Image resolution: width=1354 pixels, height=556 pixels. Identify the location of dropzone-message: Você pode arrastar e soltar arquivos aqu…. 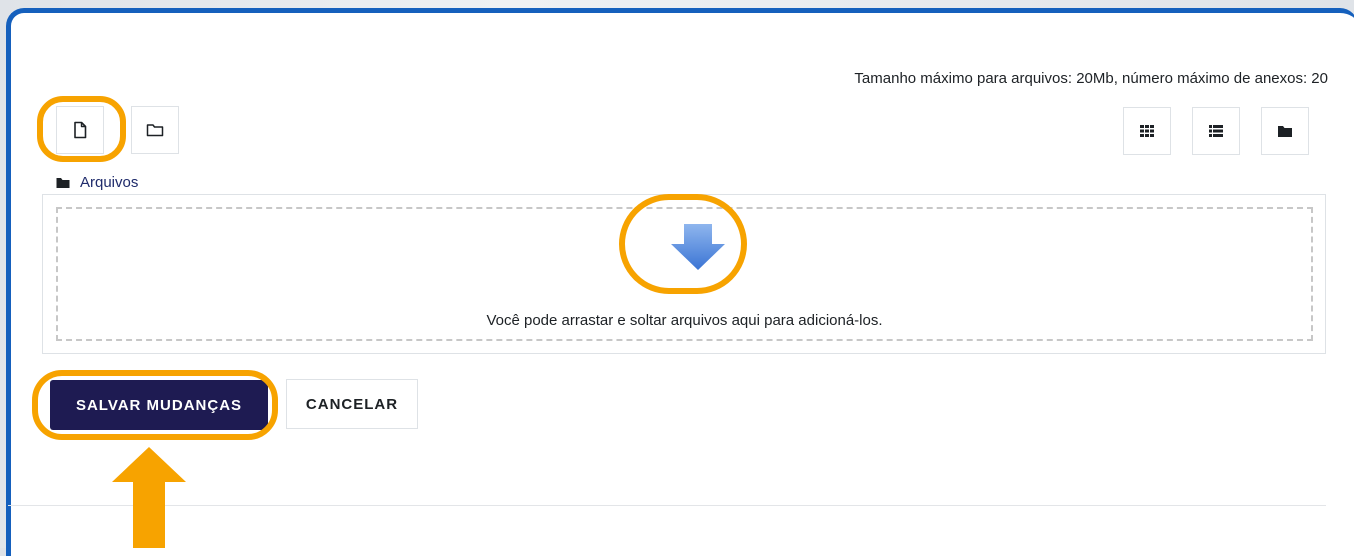
(684, 320).